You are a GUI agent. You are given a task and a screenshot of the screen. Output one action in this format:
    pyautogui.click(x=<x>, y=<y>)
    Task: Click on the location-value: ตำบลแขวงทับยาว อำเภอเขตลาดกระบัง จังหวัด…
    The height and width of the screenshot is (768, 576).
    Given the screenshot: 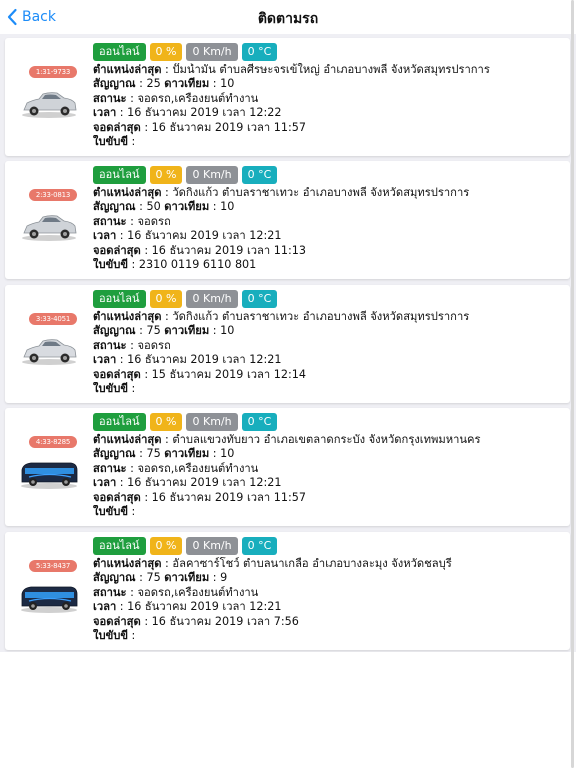 What is the action you would take?
    pyautogui.click(x=326, y=439)
    